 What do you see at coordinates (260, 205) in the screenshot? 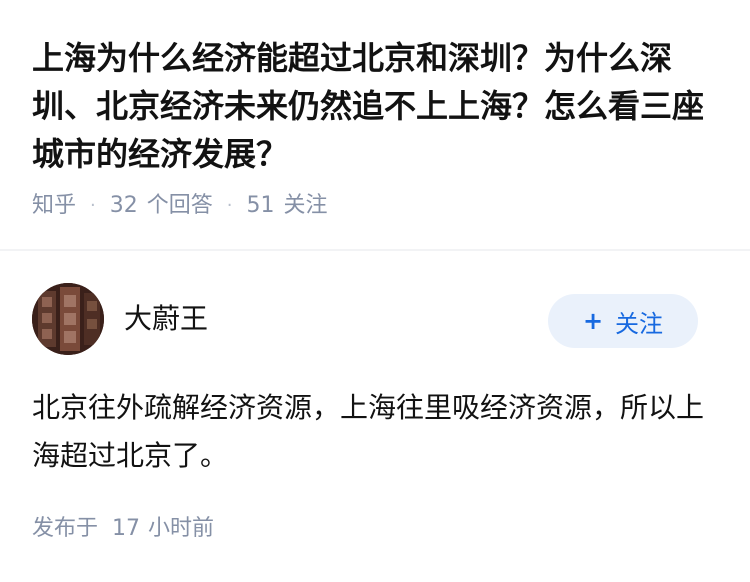
I see `followers-count: 51` at bounding box center [260, 205].